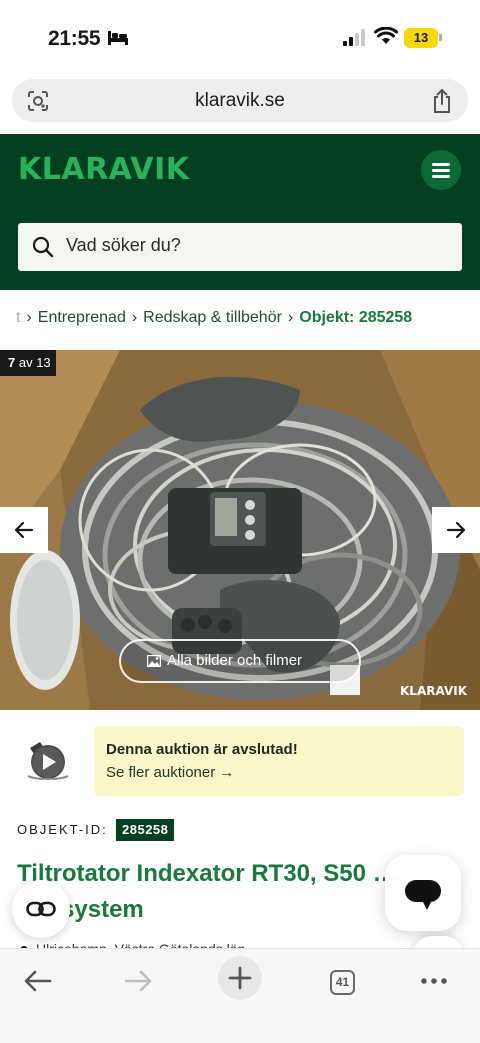 The height and width of the screenshot is (1043, 480). What do you see at coordinates (421, 38) in the screenshot?
I see `battery-icon: 13` at bounding box center [421, 38].